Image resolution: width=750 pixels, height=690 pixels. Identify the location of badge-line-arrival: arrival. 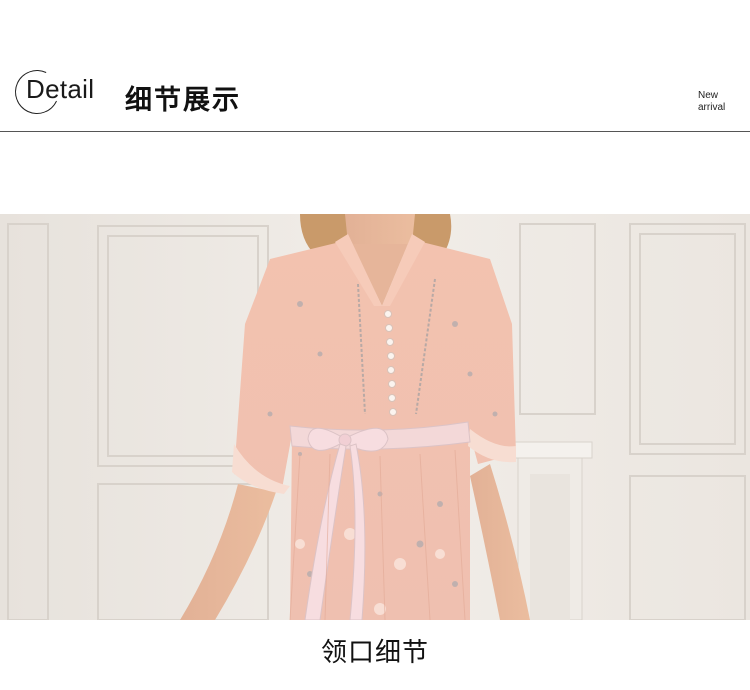
(712, 107).